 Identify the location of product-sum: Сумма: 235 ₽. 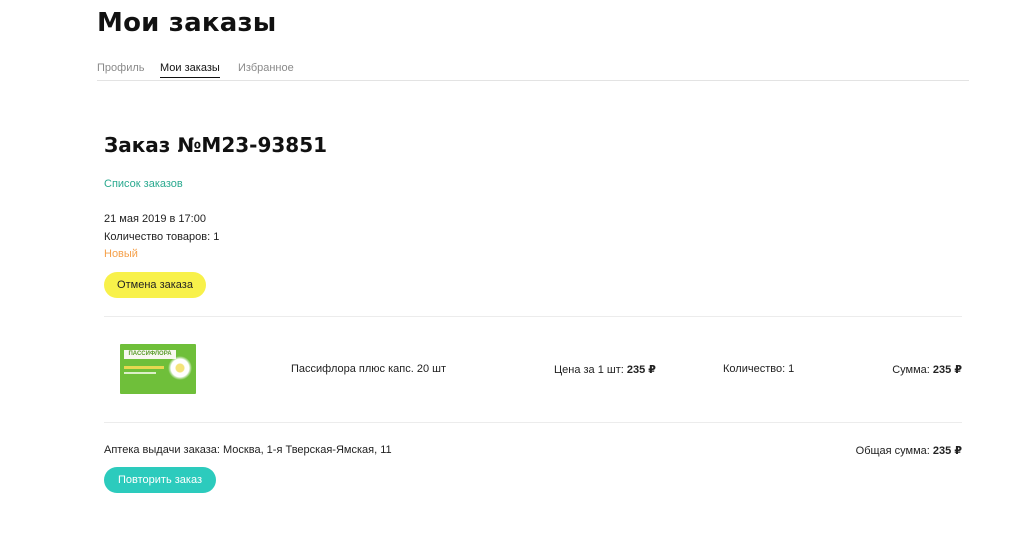
(927, 369).